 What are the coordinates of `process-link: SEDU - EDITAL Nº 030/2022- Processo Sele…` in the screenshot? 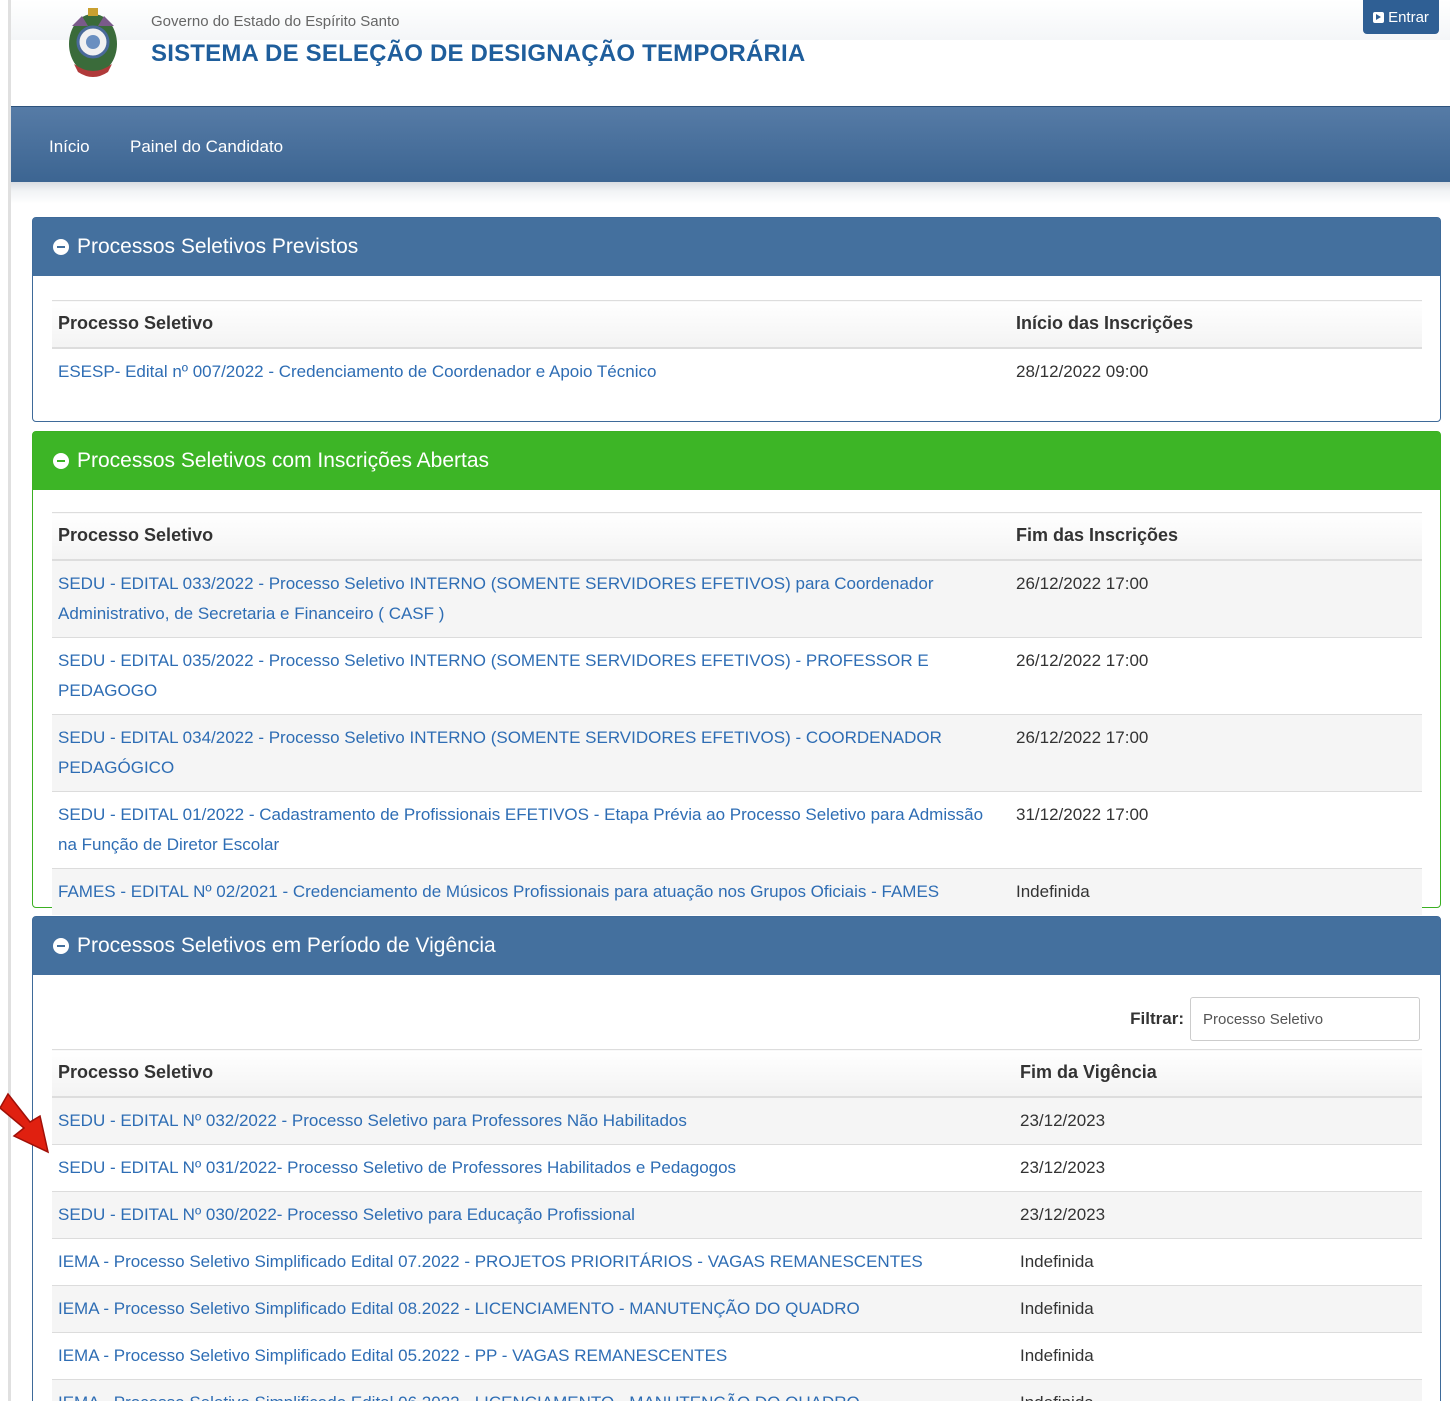 It's located at (346, 1214).